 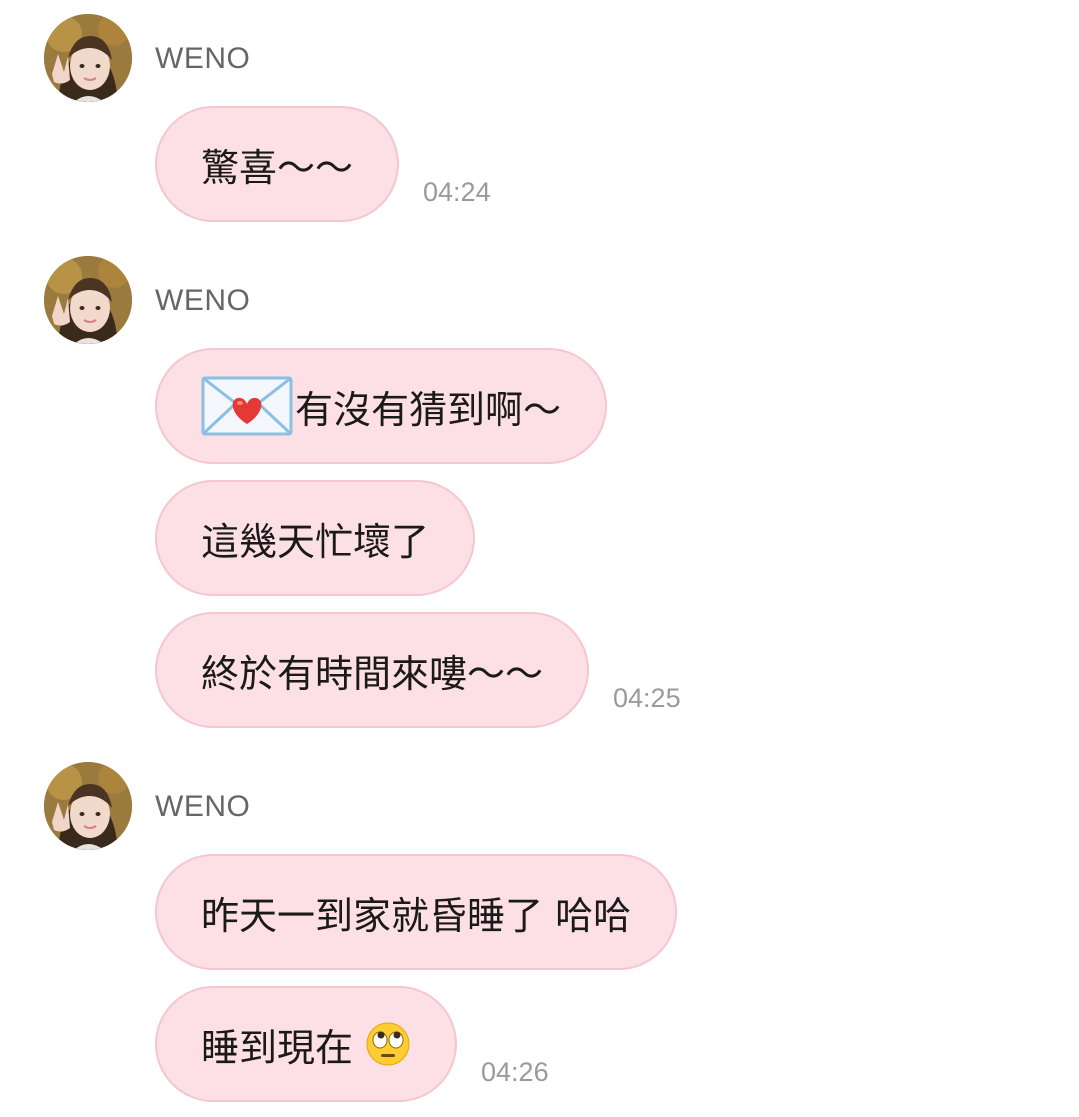 I want to click on message-bubble: 昨天一到家就昏睡了 哈哈, so click(x=416, y=912).